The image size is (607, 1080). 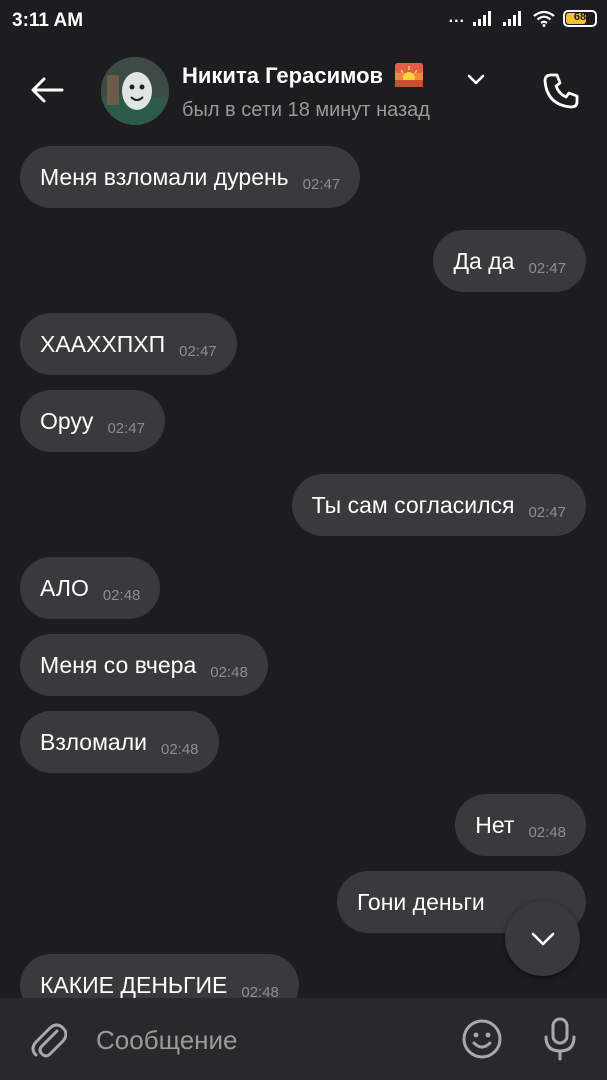 What do you see at coordinates (413, 504) in the screenshot?
I see `message-text: Ты сам согласился` at bounding box center [413, 504].